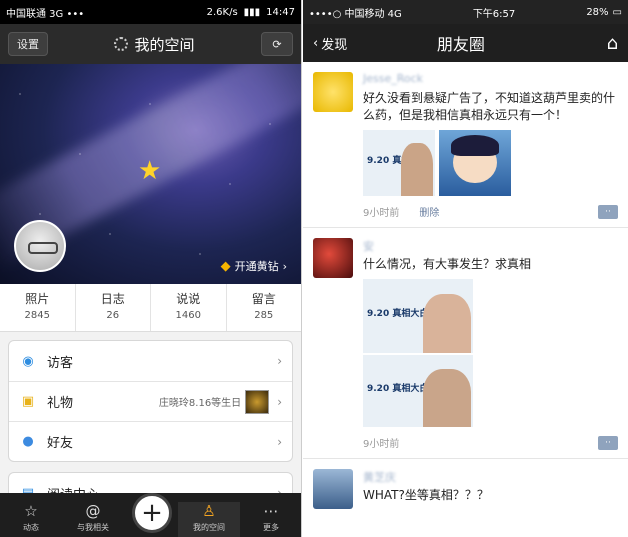  I want to click on app-header: 设置 我的空间 ⟳, so click(150, 44).